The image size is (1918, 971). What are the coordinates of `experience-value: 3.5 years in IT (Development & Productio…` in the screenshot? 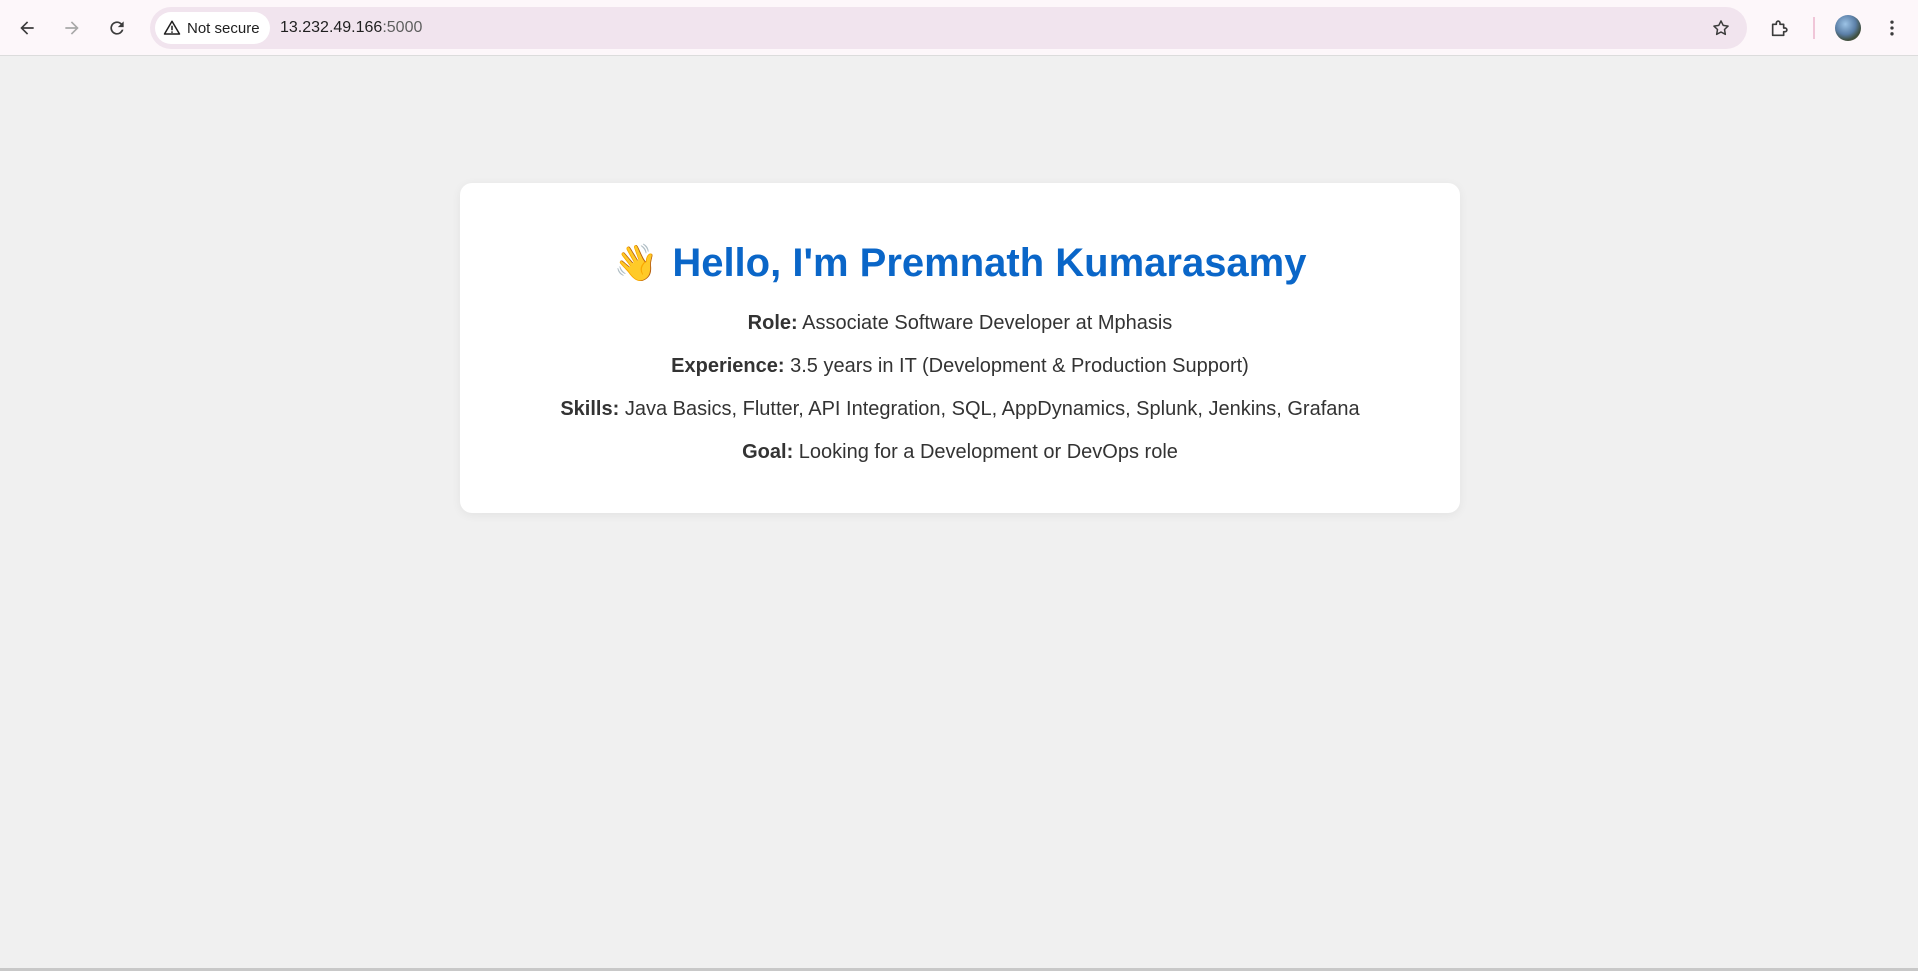 It's located at (1019, 366).